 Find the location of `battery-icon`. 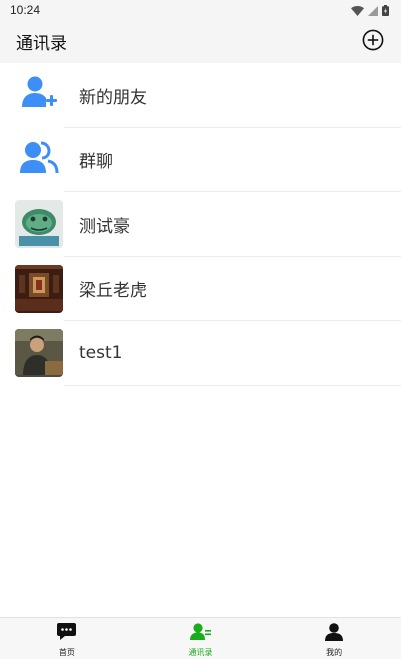

battery-icon is located at coordinates (385, 10).